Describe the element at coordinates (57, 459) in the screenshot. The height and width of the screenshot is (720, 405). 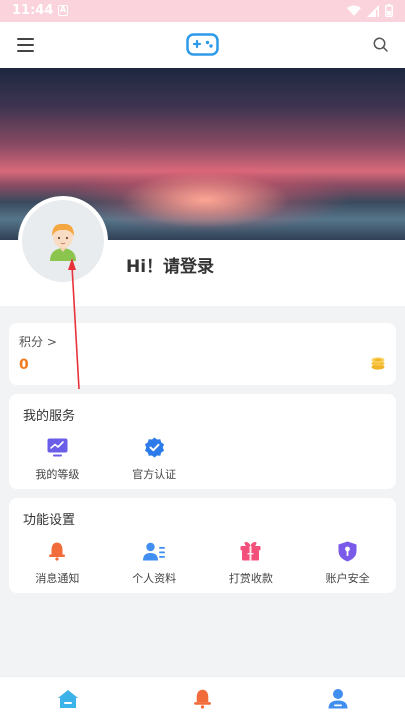
I see `service-my-level: 我的等级` at that location.